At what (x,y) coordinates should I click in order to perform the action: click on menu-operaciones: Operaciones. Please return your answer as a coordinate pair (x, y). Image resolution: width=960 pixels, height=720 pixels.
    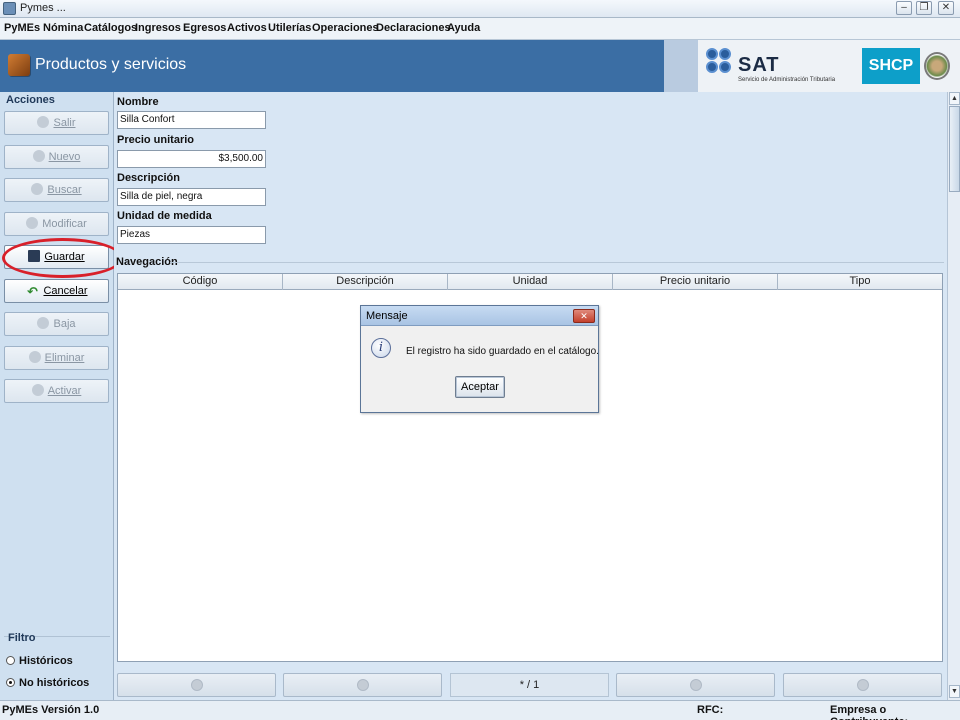
    Looking at the image, I should click on (345, 28).